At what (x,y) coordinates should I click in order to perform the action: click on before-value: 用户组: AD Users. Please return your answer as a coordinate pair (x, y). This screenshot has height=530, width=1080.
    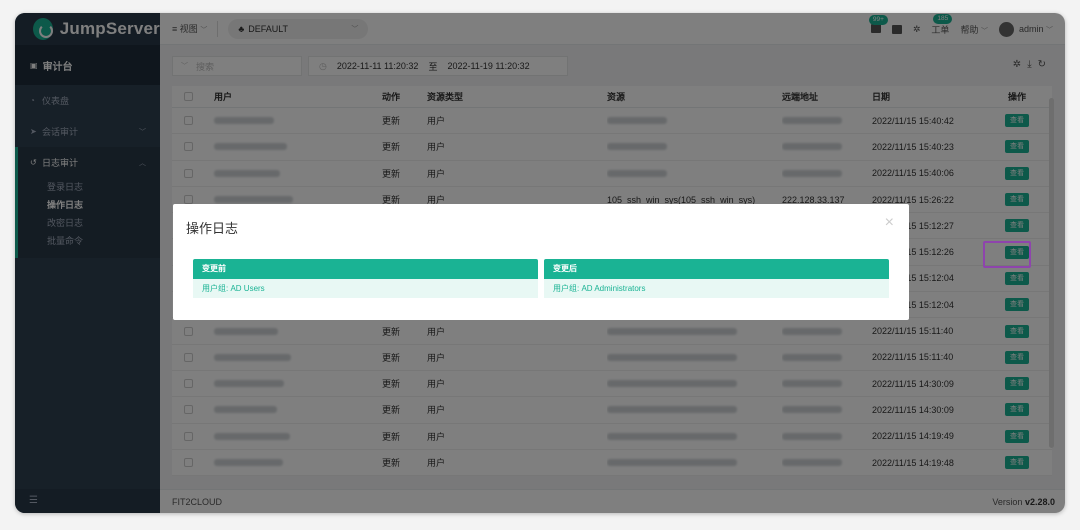
    Looking at the image, I should click on (365, 288).